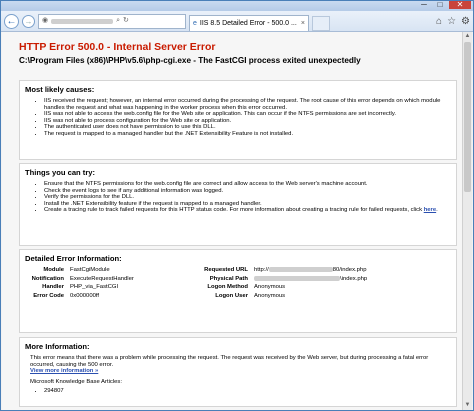  Describe the element at coordinates (90, 270) in the screenshot. I see `module-value: FastCgiModule` at that location.